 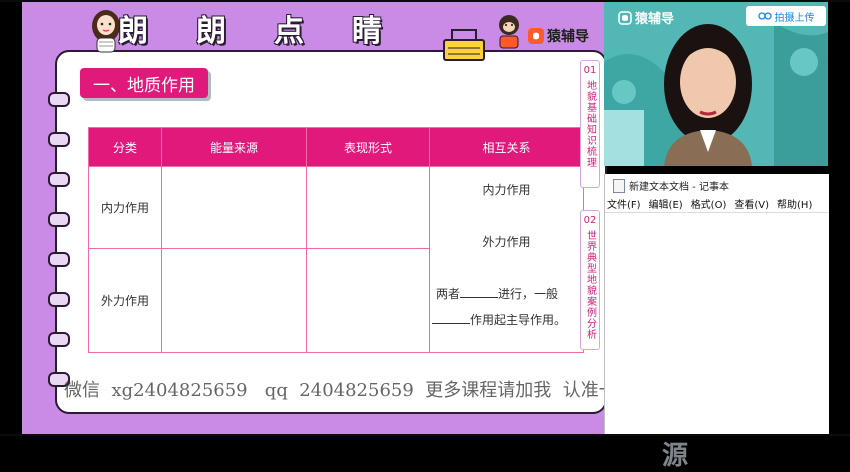 What do you see at coordinates (679, 187) in the screenshot?
I see `notepad-title: 新建文本文档 - 记事本` at bounding box center [679, 187].